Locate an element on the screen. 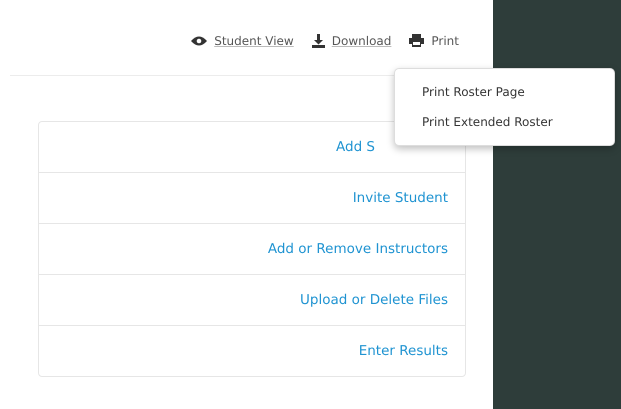 This screenshot has width=621, height=409. printer-icon is located at coordinates (416, 40).